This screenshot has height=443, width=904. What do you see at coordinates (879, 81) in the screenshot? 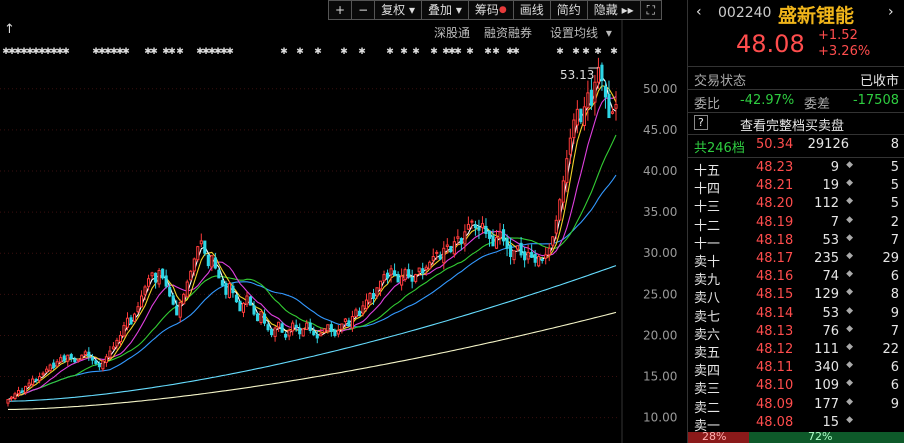
I see `status-value: 已收市` at bounding box center [879, 81].